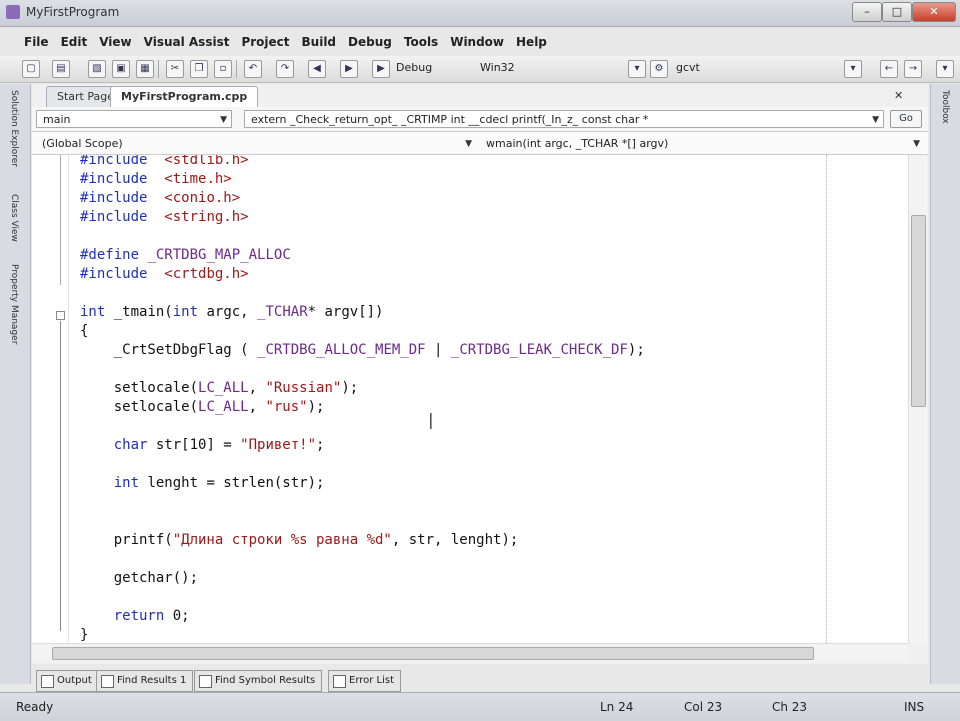 Image resolution: width=960 pixels, height=721 pixels. What do you see at coordinates (477, 43) in the screenshot?
I see `menu-window: Window` at bounding box center [477, 43].